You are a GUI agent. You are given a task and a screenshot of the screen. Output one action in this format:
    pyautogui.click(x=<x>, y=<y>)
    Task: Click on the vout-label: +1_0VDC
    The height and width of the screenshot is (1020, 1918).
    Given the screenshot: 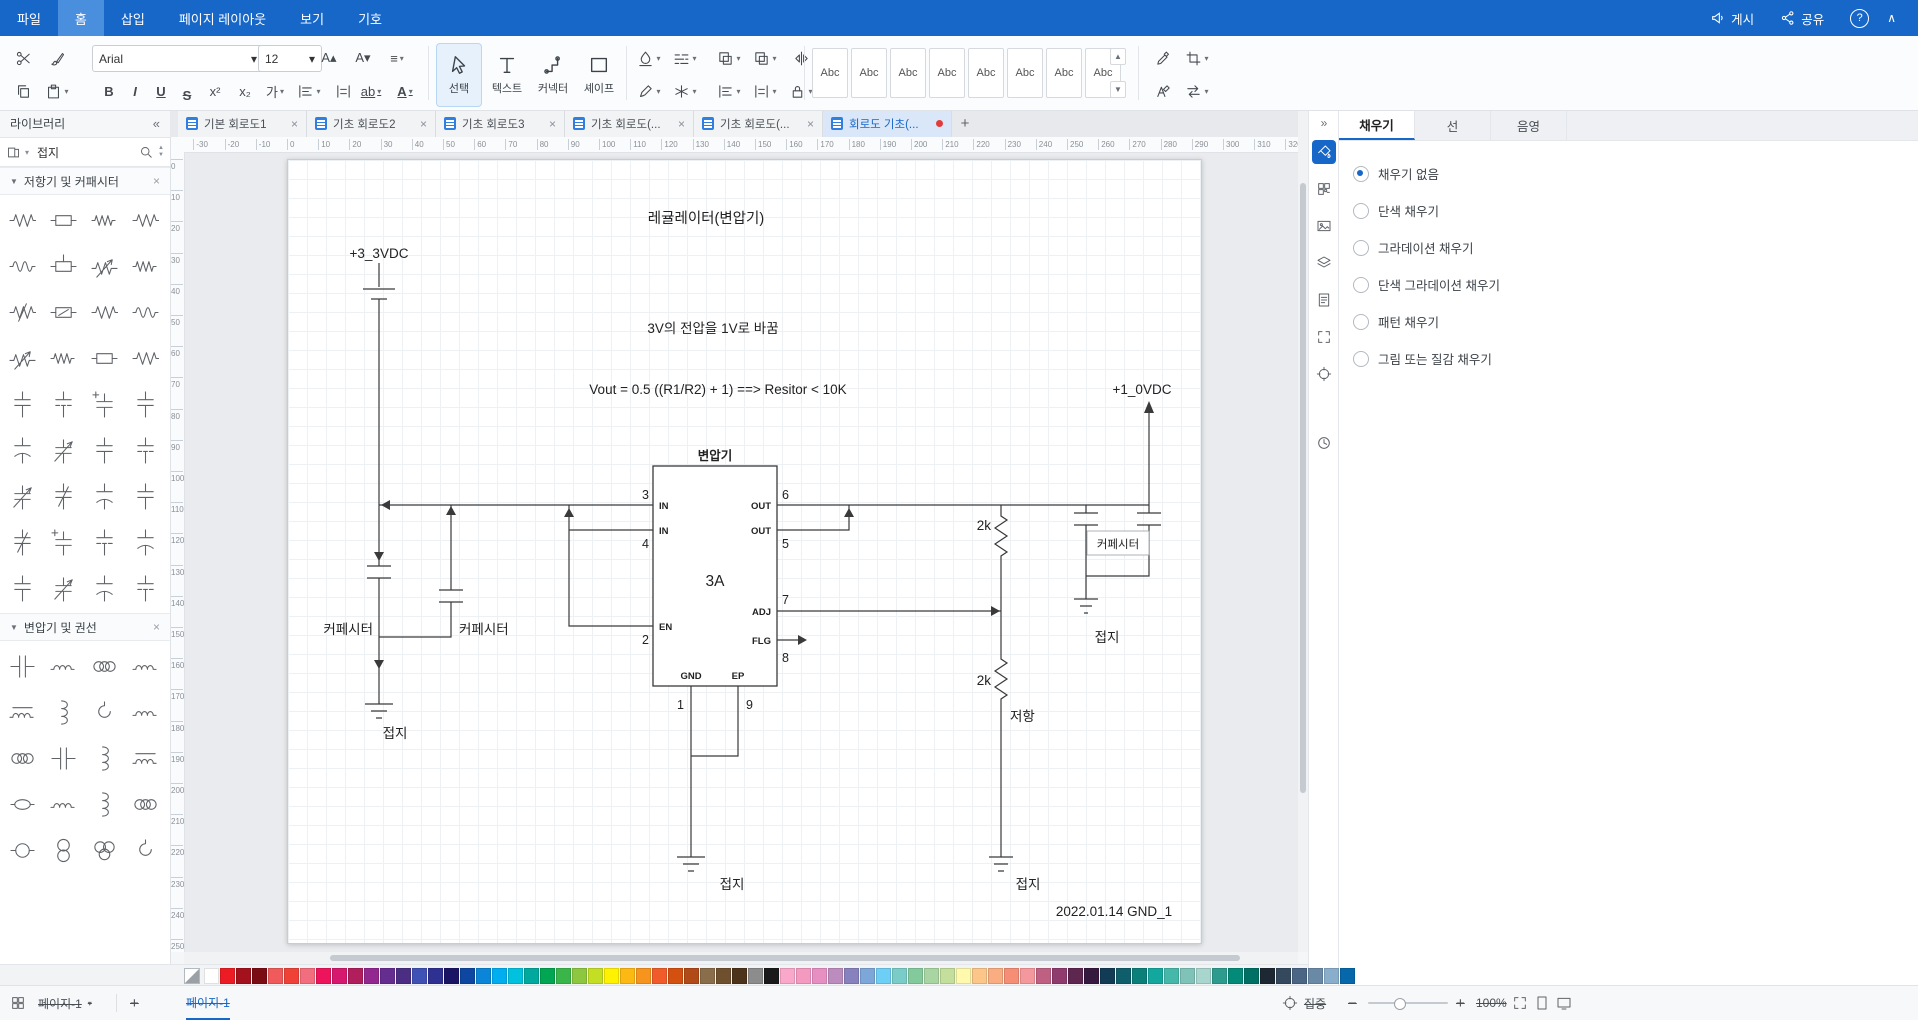 What is the action you would take?
    pyautogui.click(x=1142, y=389)
    